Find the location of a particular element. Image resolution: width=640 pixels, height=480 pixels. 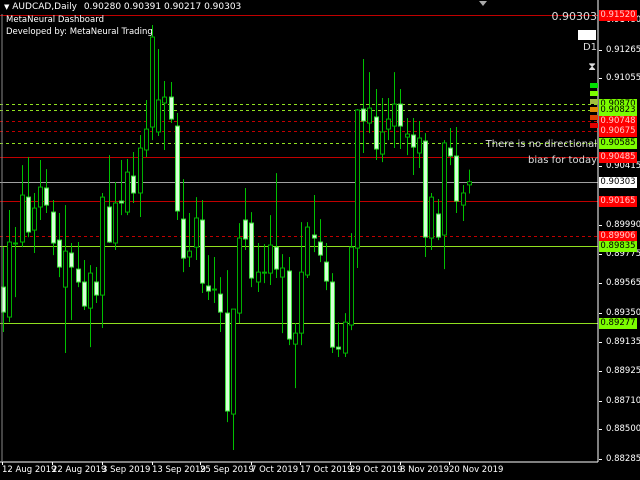

dashboard-price: 0.90303 is located at coordinates (574, 16).